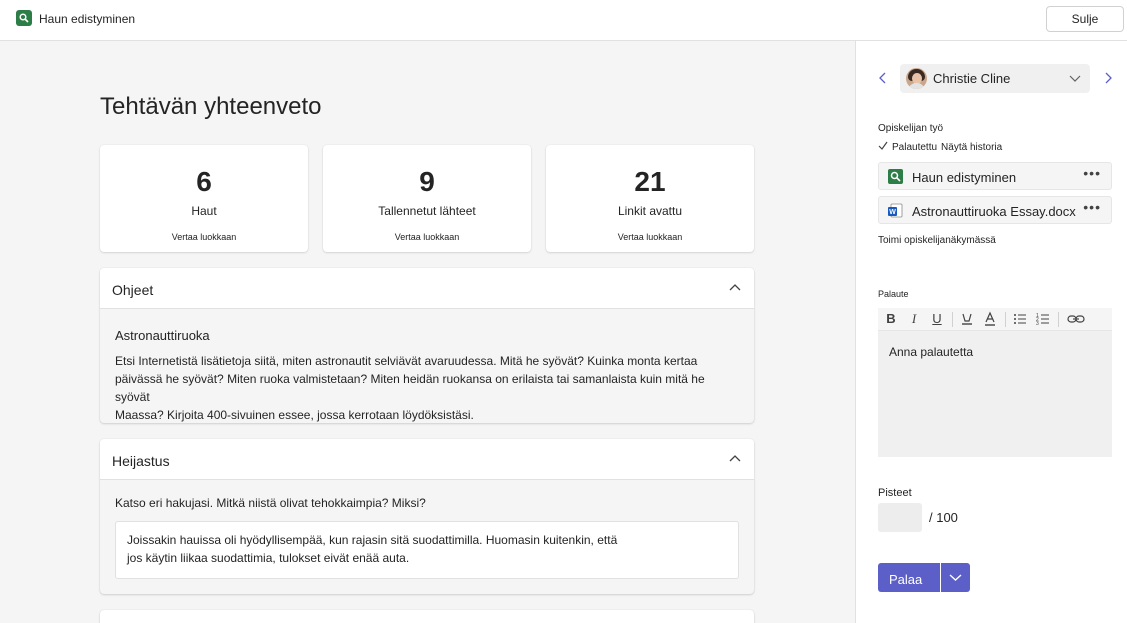  I want to click on feedback-input: Anna palautetta, so click(995, 394).